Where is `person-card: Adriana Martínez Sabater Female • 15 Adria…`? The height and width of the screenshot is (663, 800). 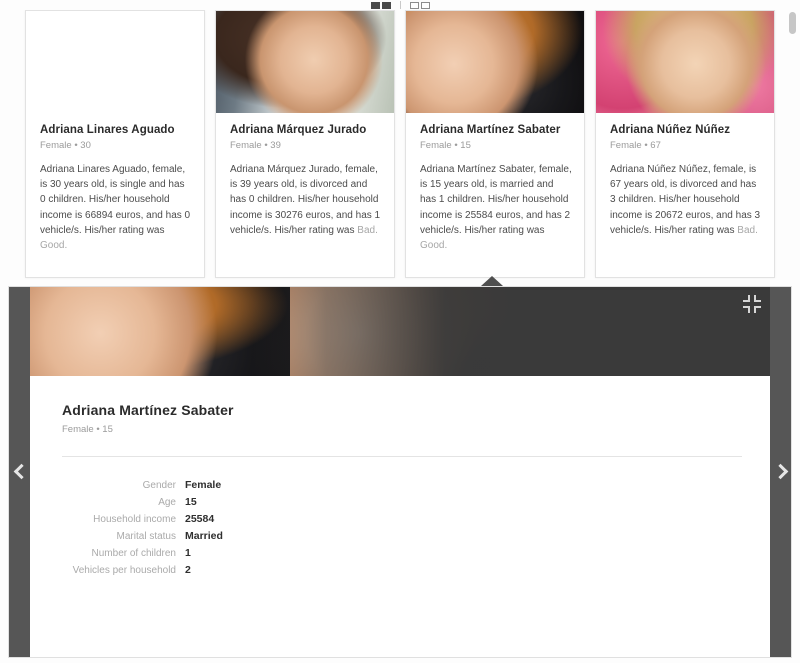
person-card: Adriana Martínez Sabater Female • 15 Adria… is located at coordinates (495, 144).